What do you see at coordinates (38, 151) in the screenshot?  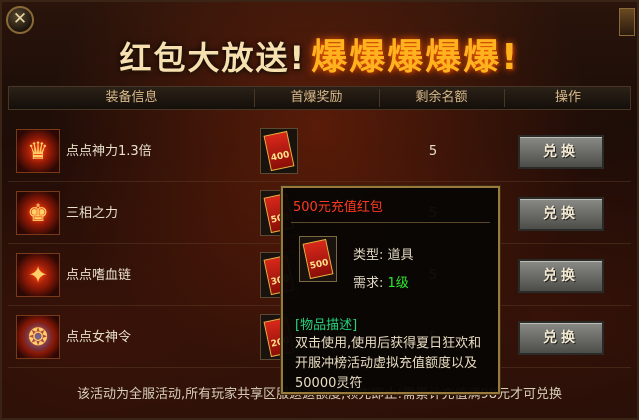 I see `crimson-helmet-icon: ♛` at bounding box center [38, 151].